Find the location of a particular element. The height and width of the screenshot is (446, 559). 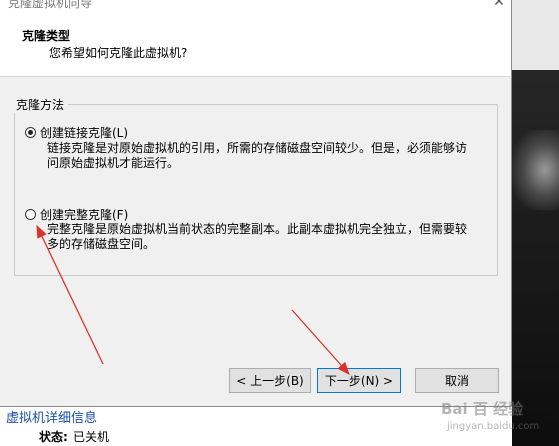

cancel-button: 取消 is located at coordinates (457, 380).